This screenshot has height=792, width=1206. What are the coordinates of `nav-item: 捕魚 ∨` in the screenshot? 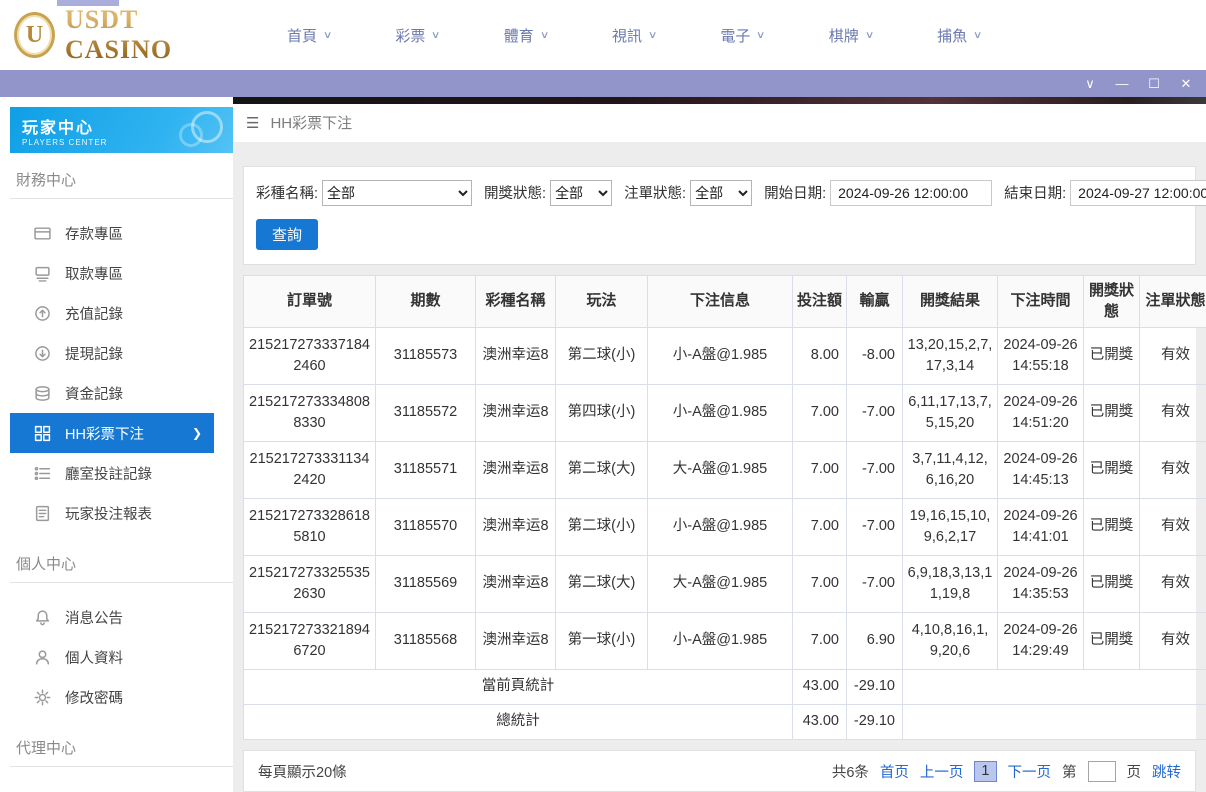 It's located at (959, 35).